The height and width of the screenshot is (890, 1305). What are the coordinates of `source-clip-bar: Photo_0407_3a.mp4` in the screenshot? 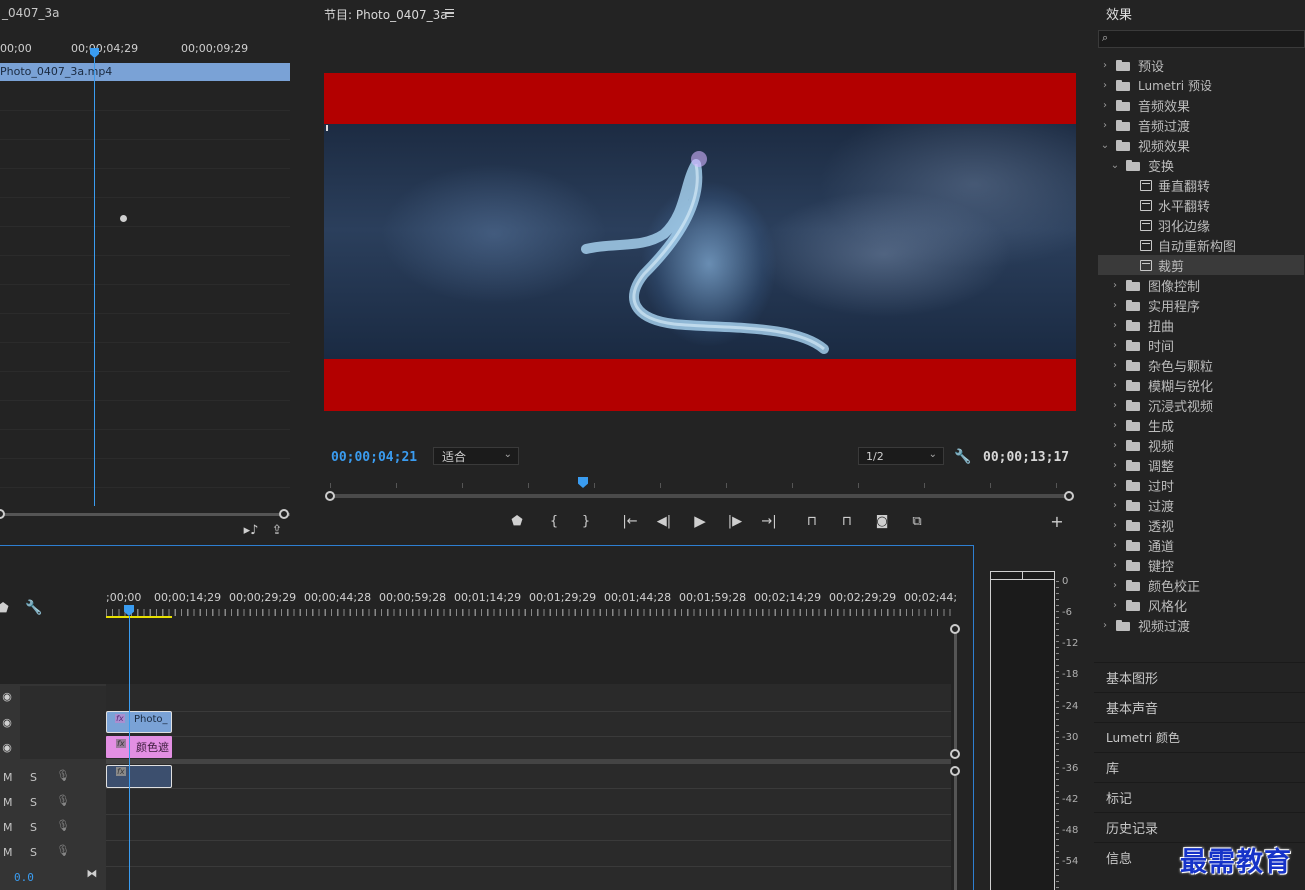 It's located at (145, 72).